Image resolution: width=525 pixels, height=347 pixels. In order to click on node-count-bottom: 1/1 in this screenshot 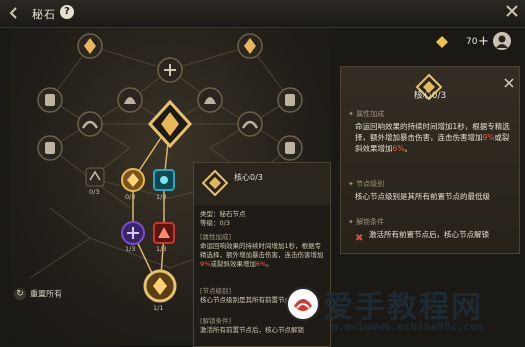, I will do `click(158, 308)`.